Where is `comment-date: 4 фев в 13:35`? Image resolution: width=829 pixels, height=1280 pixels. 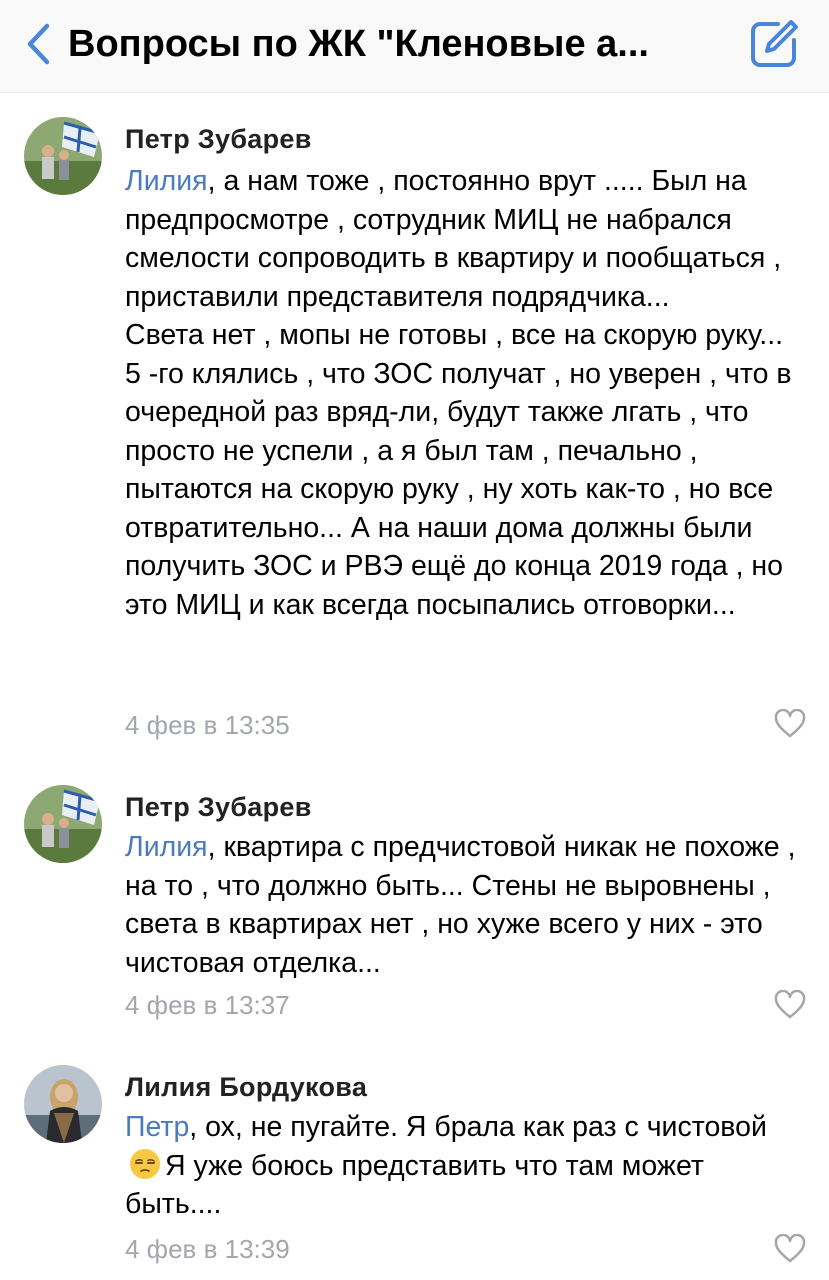
comment-date: 4 фев в 13:35 is located at coordinates (207, 725).